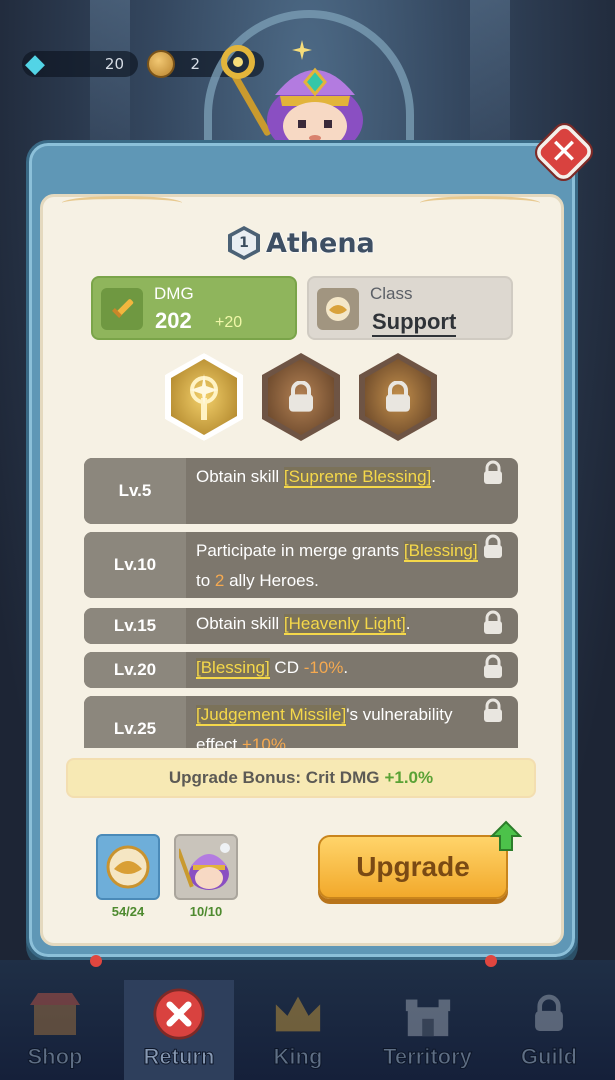 This screenshot has height=1080, width=615. I want to click on nav-label: Territory, so click(428, 1057).